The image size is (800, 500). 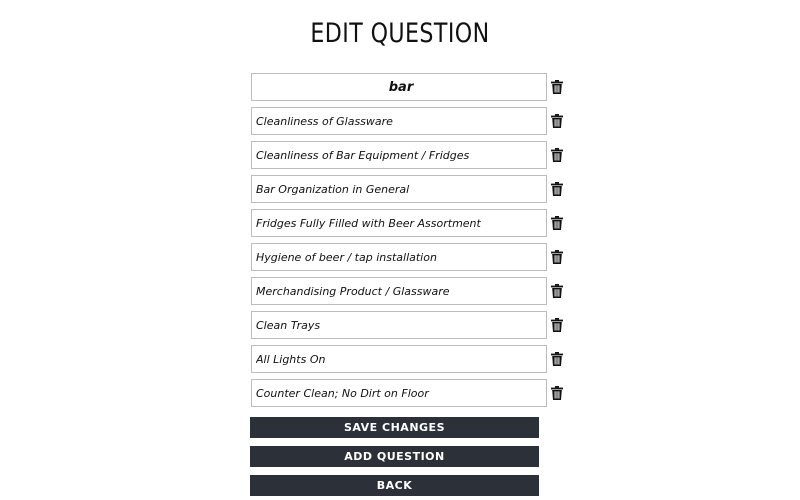 I want to click on back-button: BACK, so click(x=394, y=485).